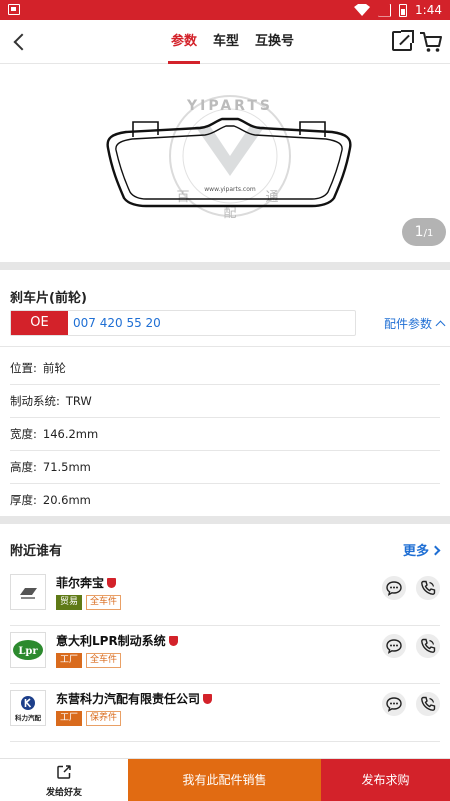  Describe the element at coordinates (128, 699) in the screenshot. I see `shop-name-text: 东营科力汽配有限责任公司` at that location.